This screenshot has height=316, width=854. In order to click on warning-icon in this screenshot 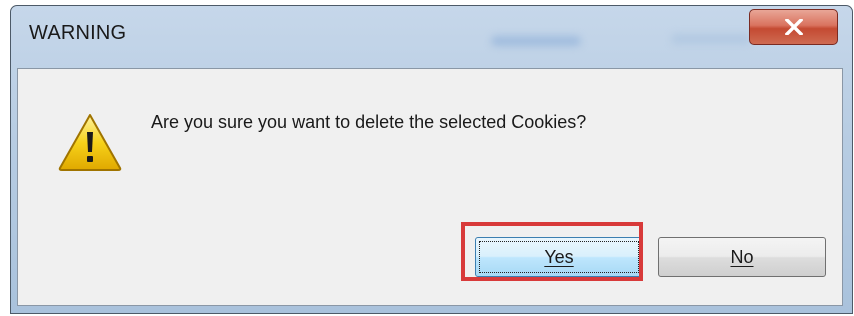, I will do `click(90, 142)`.